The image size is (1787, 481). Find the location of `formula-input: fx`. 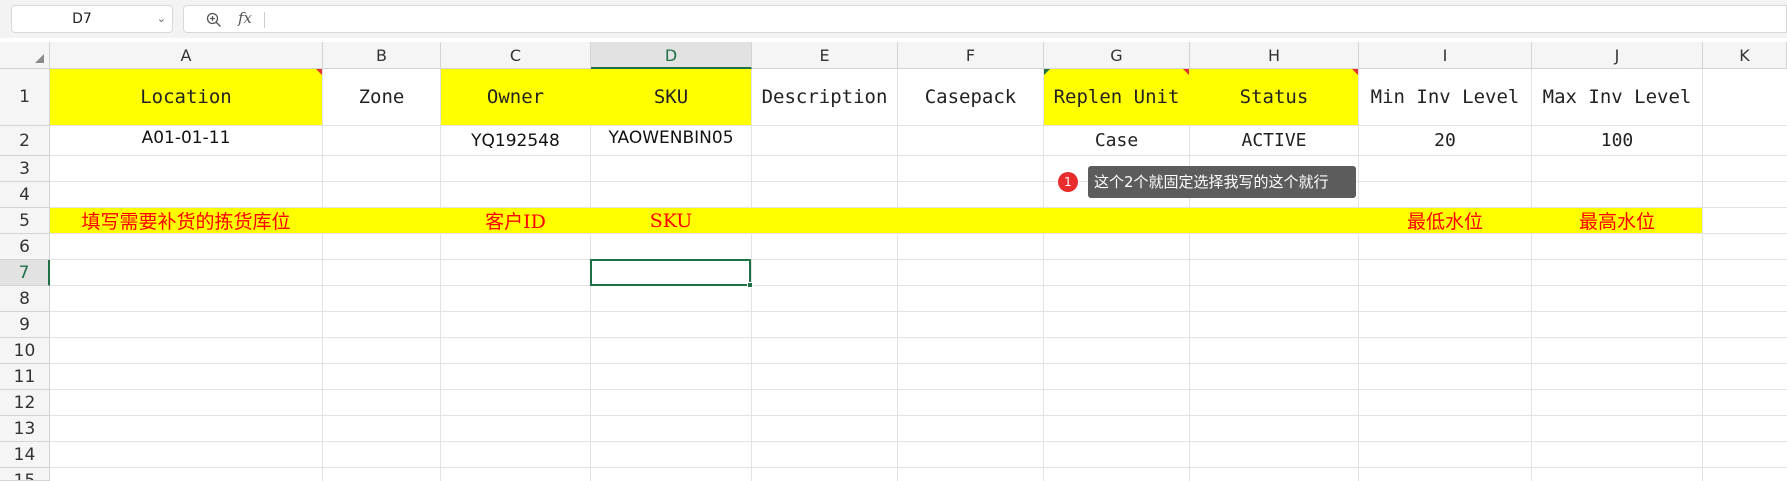

formula-input: fx is located at coordinates (985, 19).